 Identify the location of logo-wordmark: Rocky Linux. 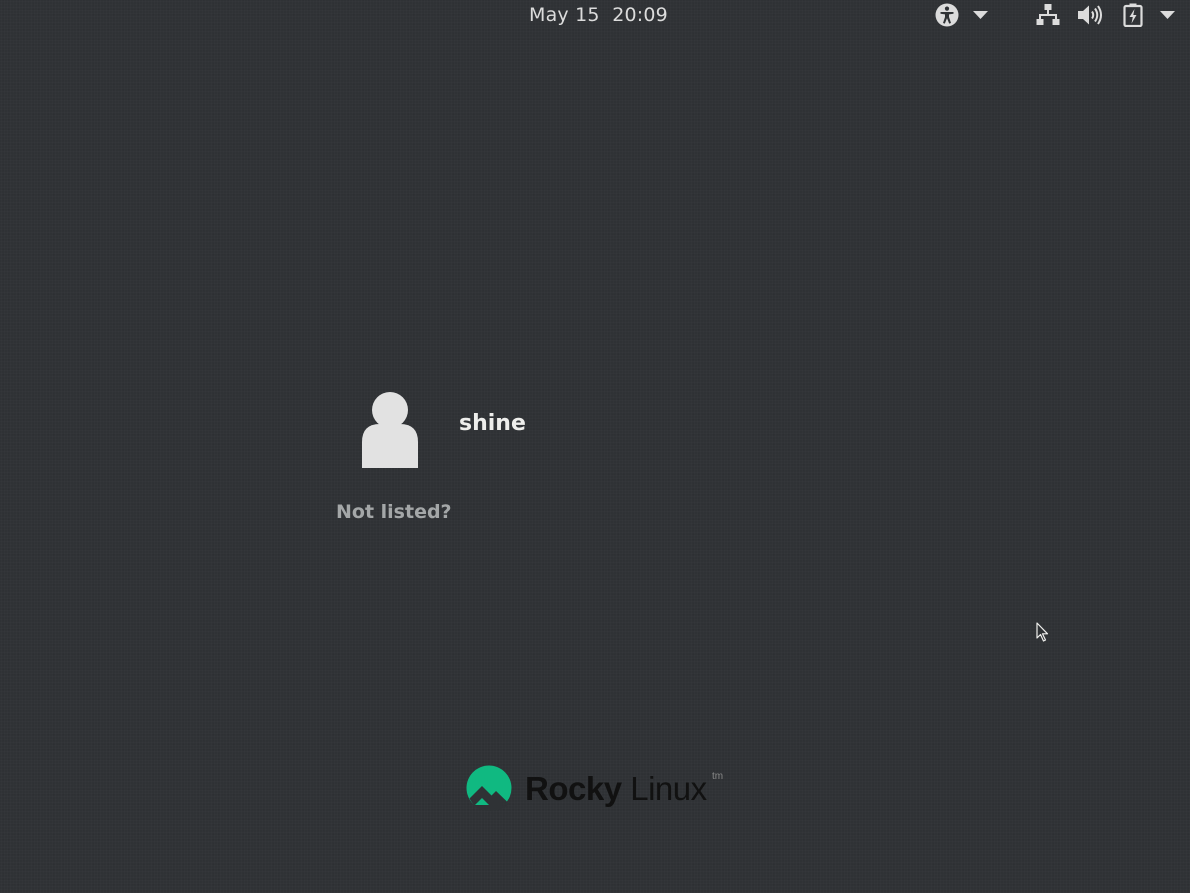
(616, 789).